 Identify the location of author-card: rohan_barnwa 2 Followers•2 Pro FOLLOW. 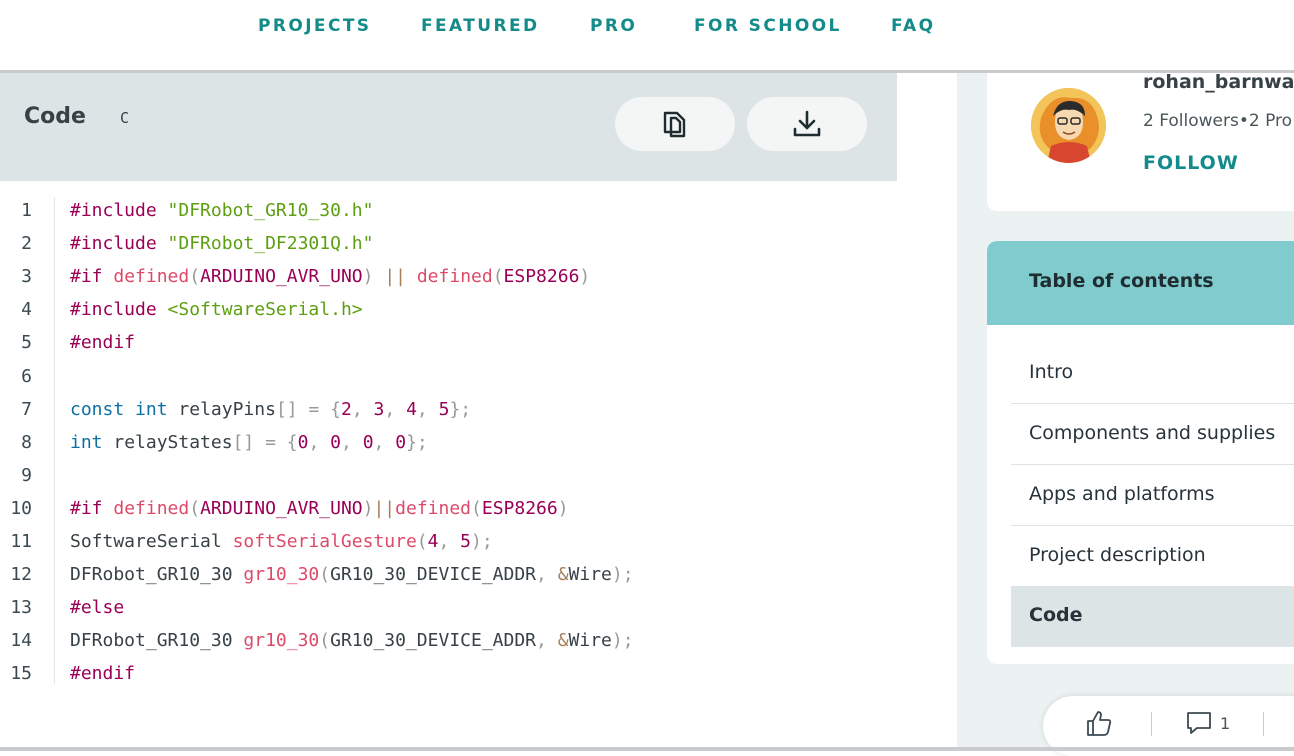
(1140, 141).